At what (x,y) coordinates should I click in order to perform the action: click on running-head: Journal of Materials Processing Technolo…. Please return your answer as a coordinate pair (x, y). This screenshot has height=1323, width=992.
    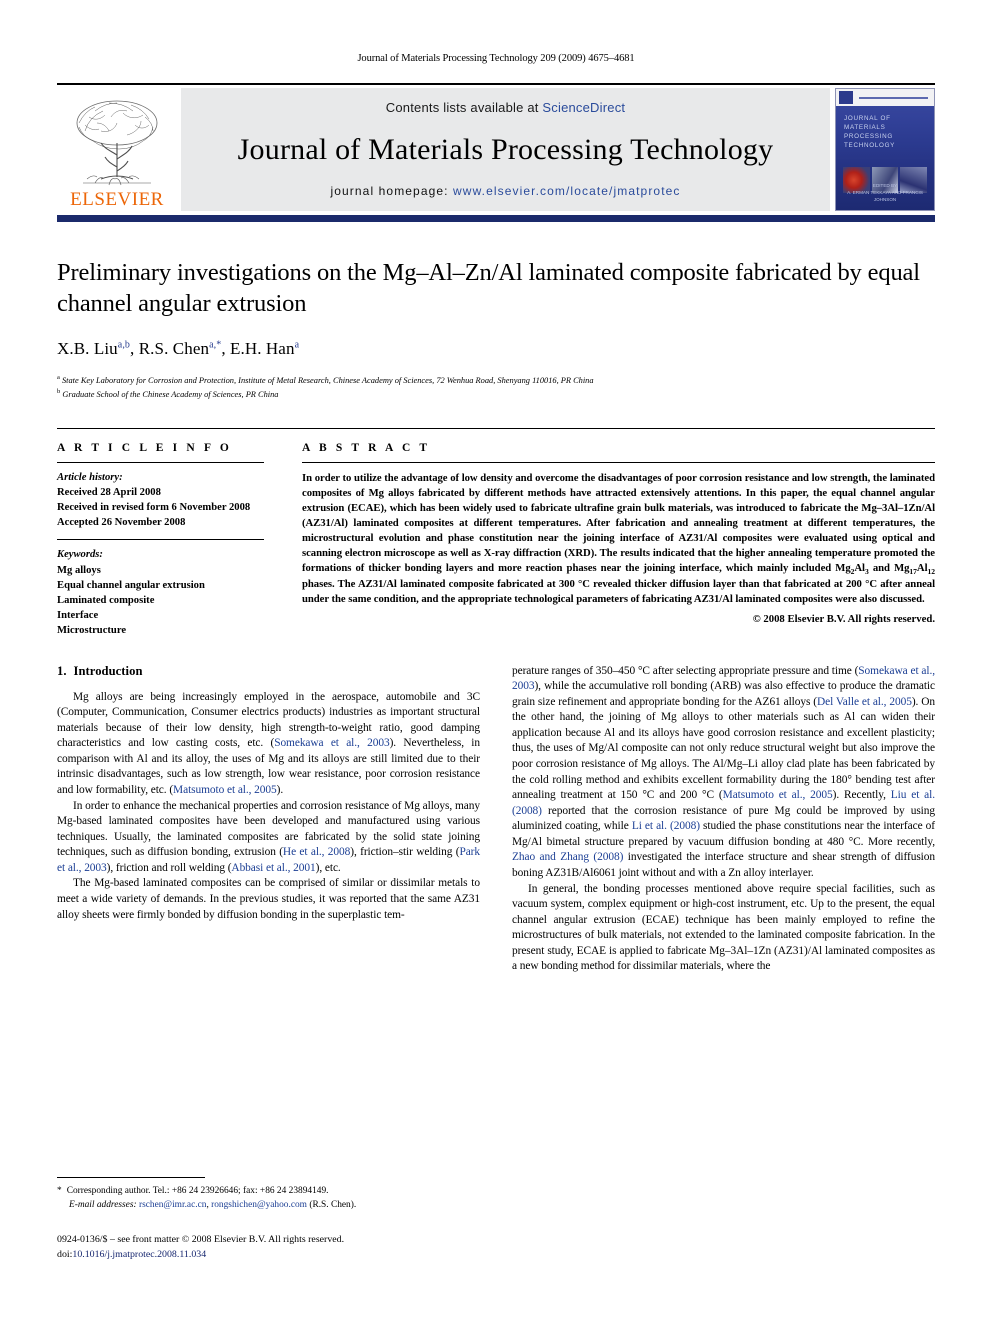
    Looking at the image, I should click on (496, 58).